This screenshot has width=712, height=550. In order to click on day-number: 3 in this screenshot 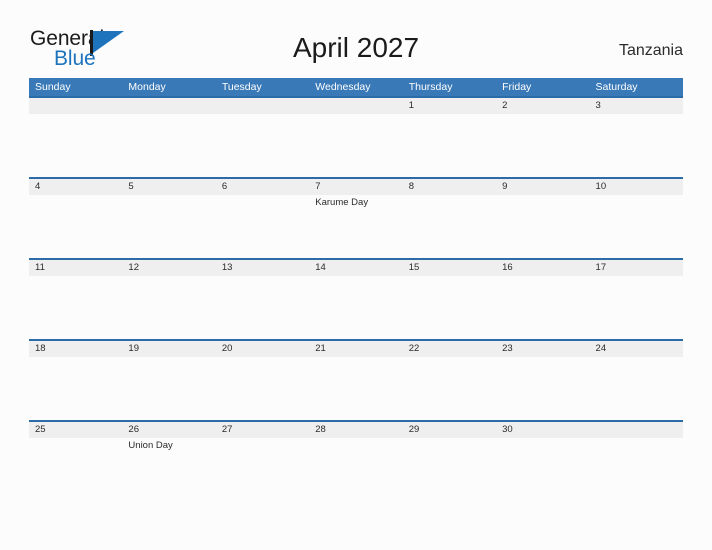, I will do `click(598, 105)`.